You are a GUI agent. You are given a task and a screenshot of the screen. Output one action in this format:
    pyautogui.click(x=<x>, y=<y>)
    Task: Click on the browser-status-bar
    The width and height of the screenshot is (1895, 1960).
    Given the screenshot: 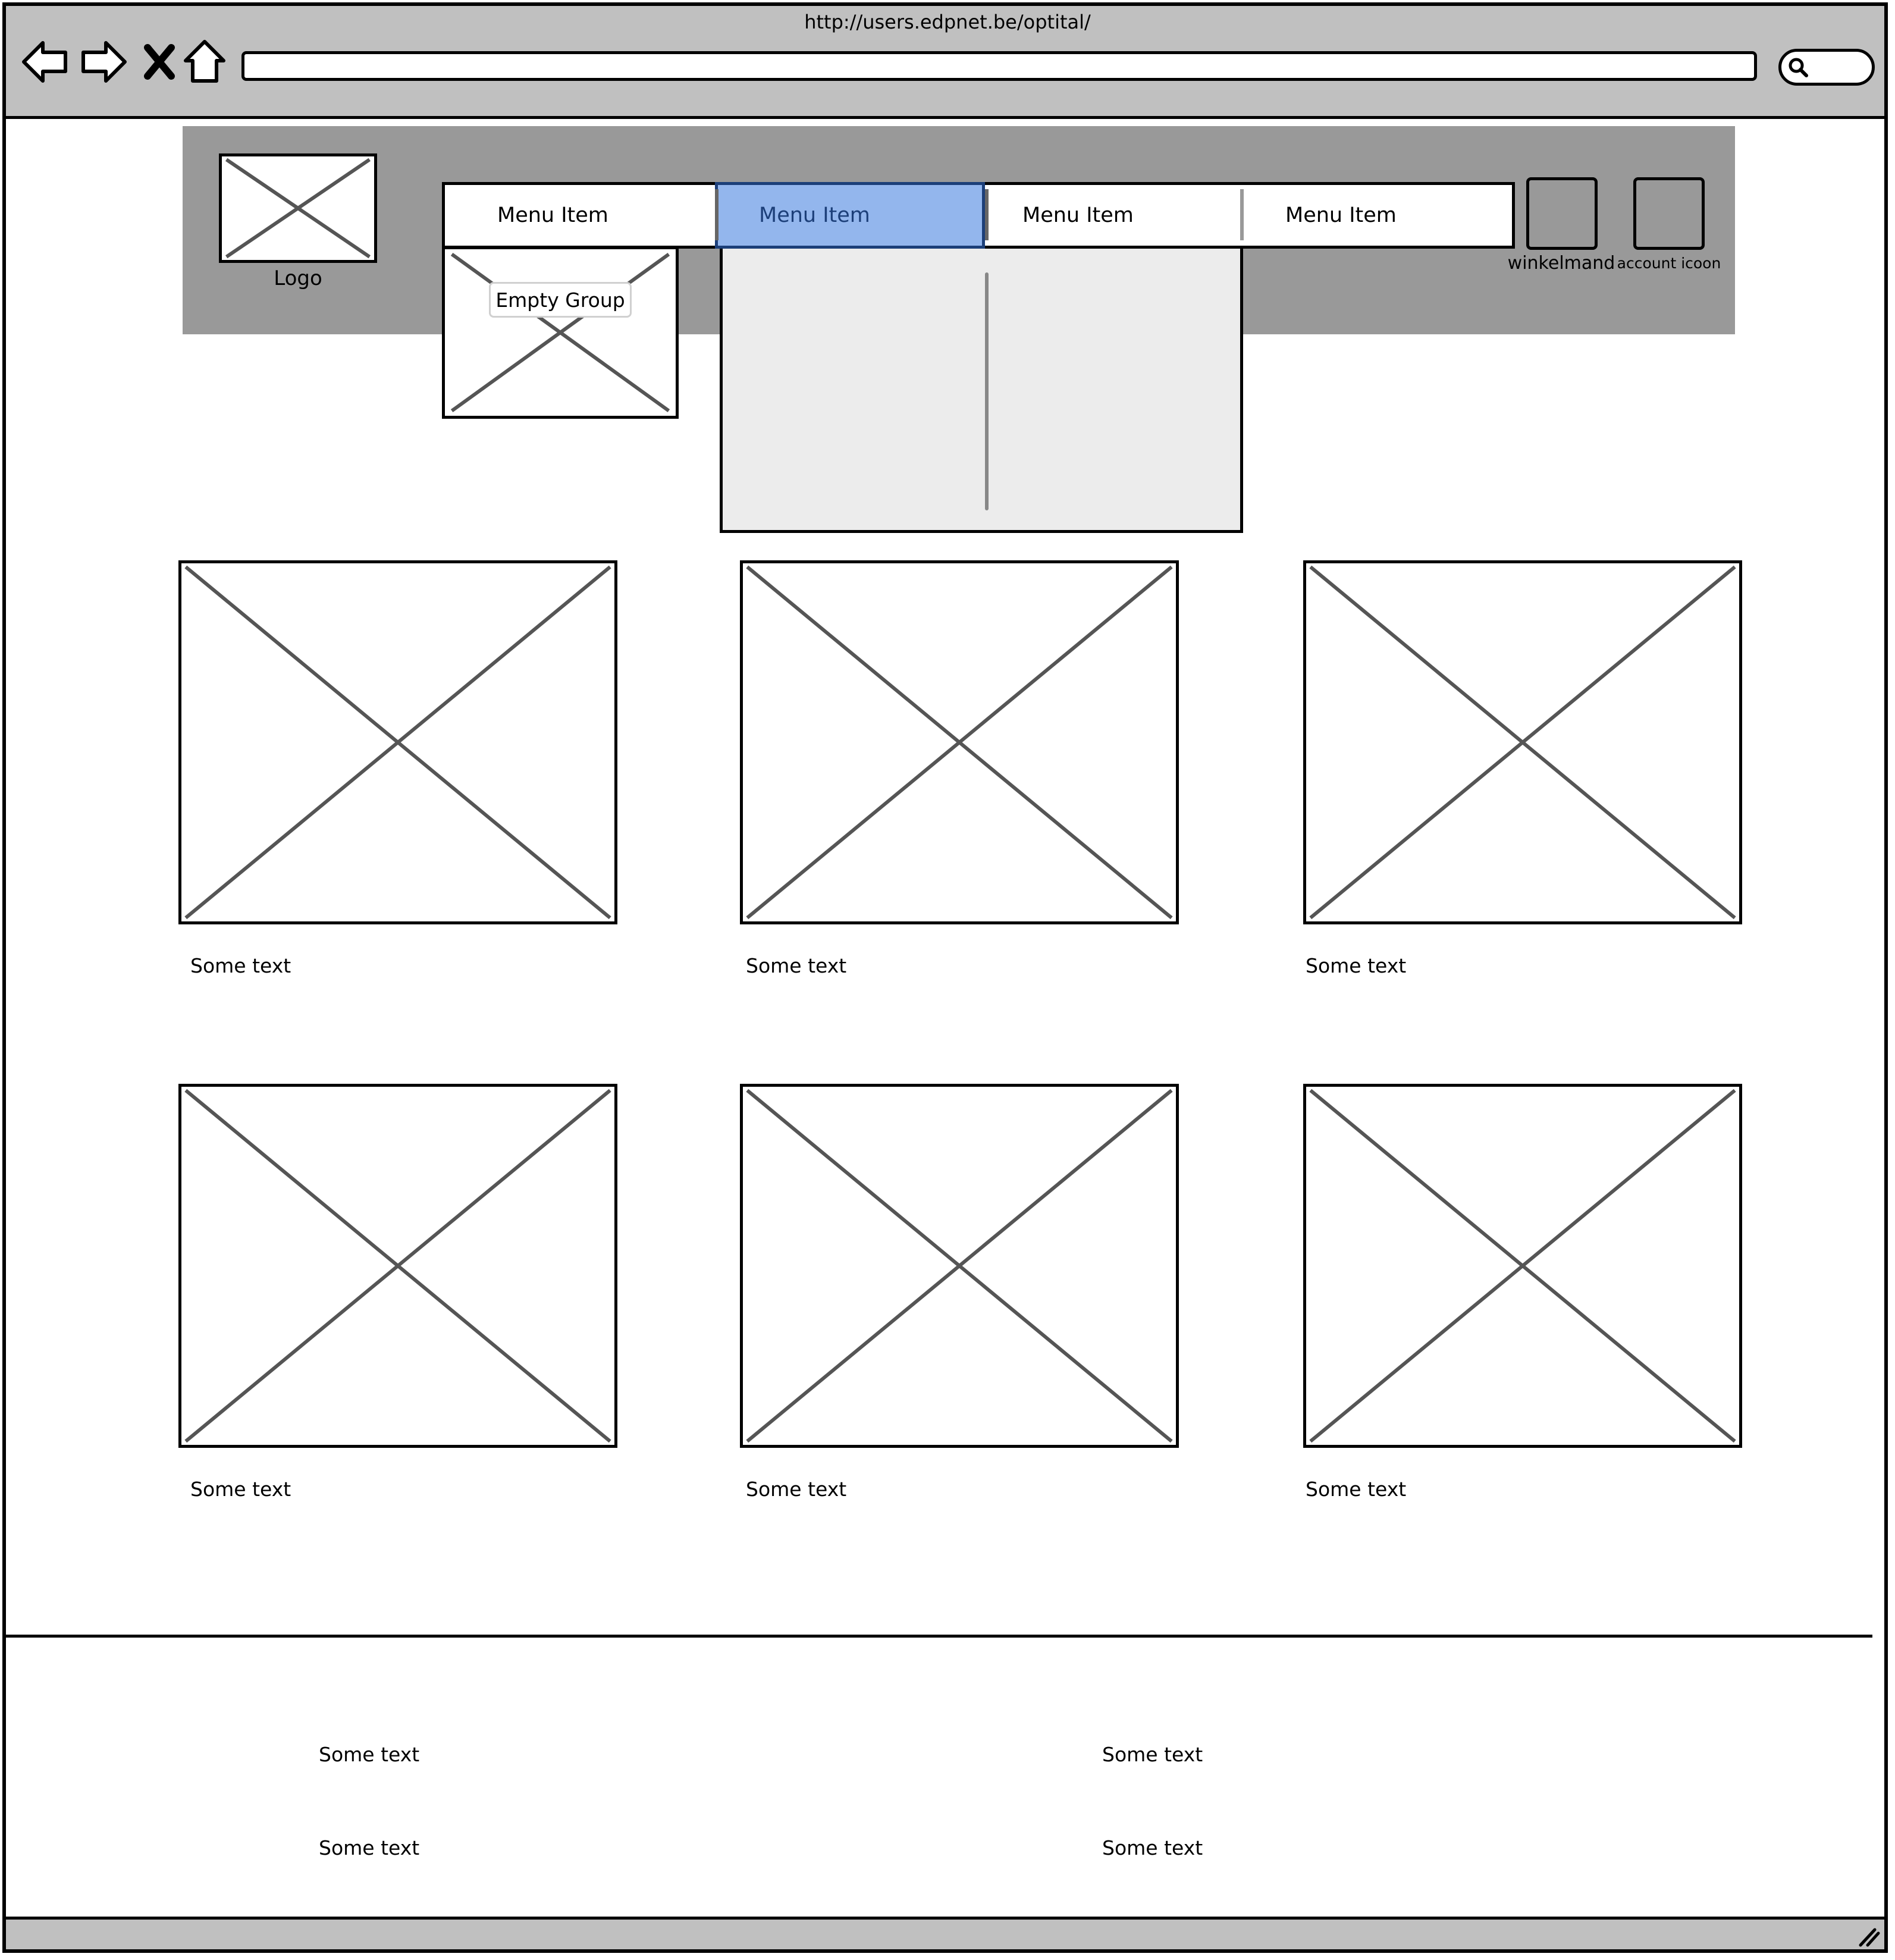 What is the action you would take?
    pyautogui.click(x=945, y=1935)
    